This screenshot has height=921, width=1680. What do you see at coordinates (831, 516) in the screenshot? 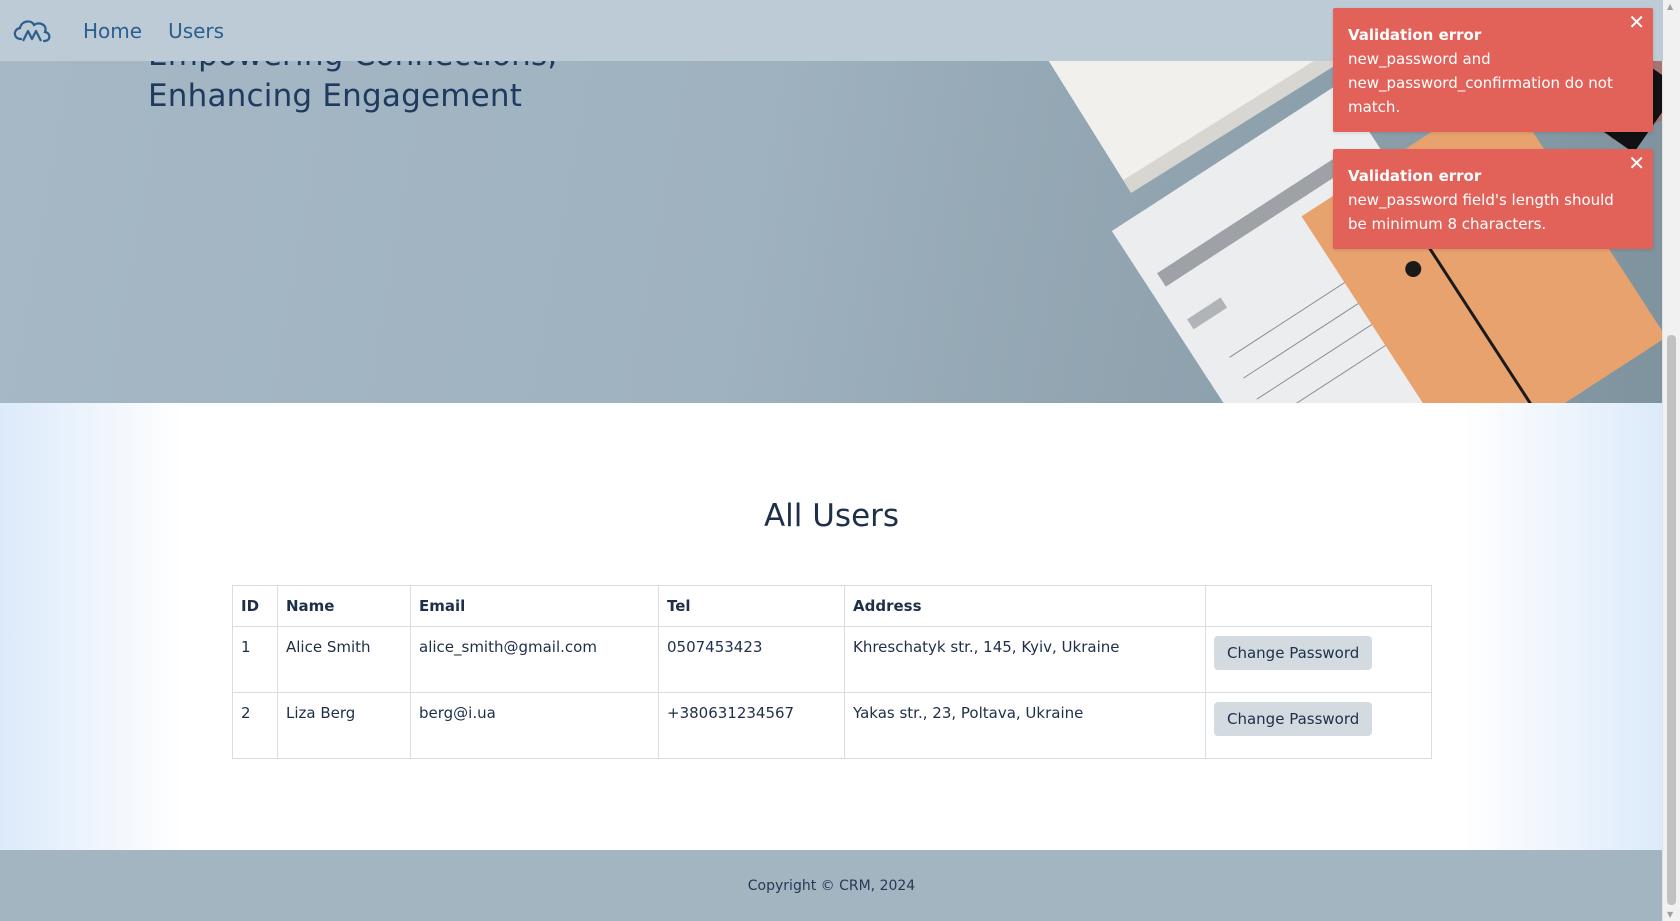
I see `page-title: All Users` at bounding box center [831, 516].